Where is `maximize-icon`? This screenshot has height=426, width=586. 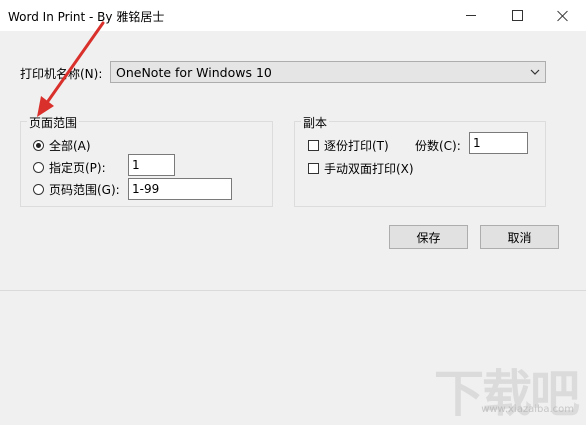
maximize-icon is located at coordinates (517, 15).